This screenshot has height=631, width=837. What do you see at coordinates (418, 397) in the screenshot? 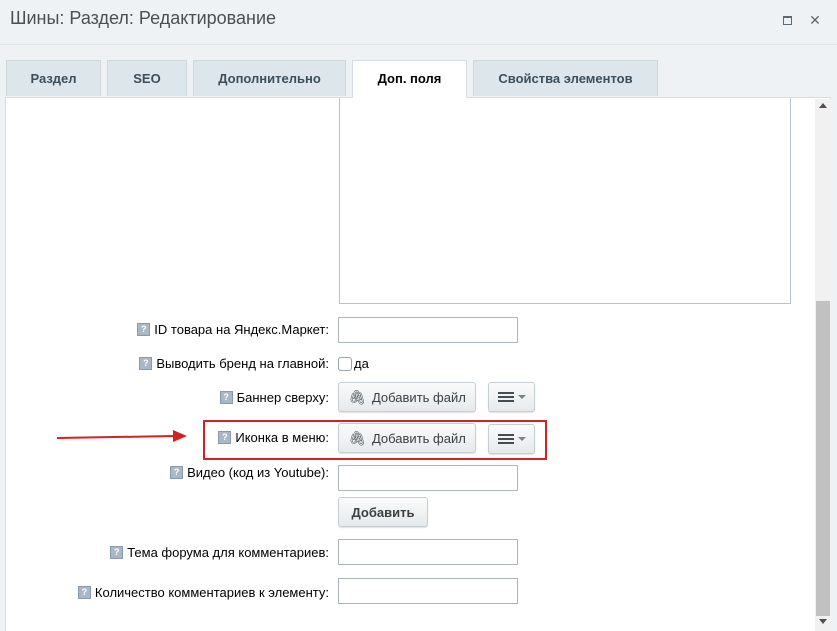
I see `banner-add-file-label: Добавить файл` at bounding box center [418, 397].